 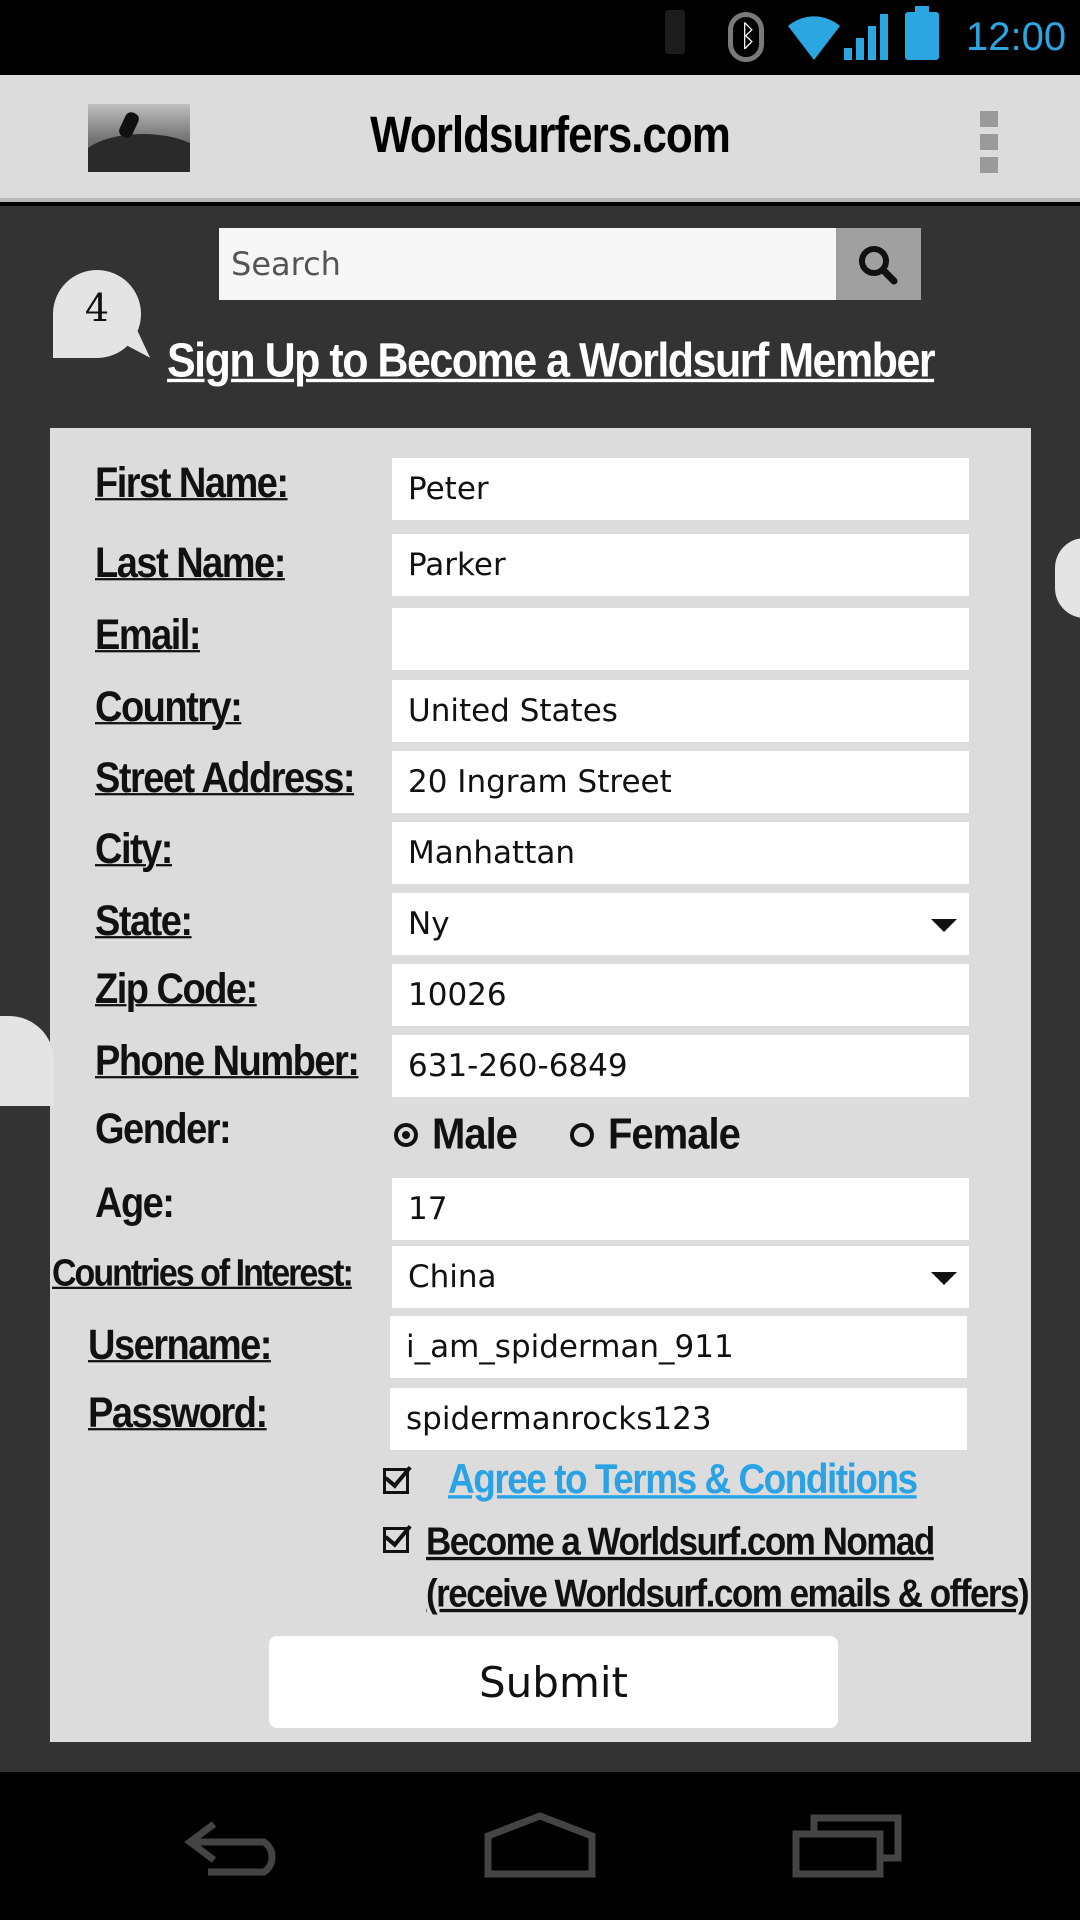 I want to click on bluetooth-icon: ᛒ, so click(x=746, y=37).